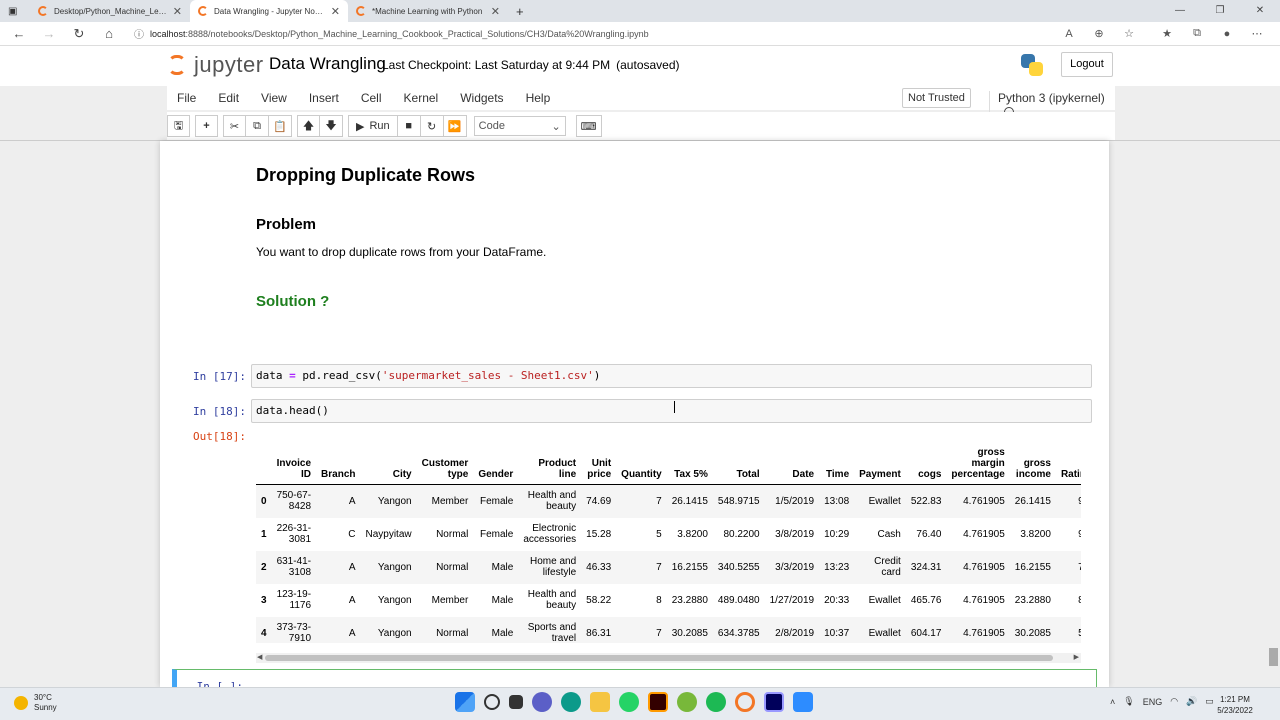 The height and width of the screenshot is (720, 1280). I want to click on move-down-icon: 🡇, so click(331, 126).